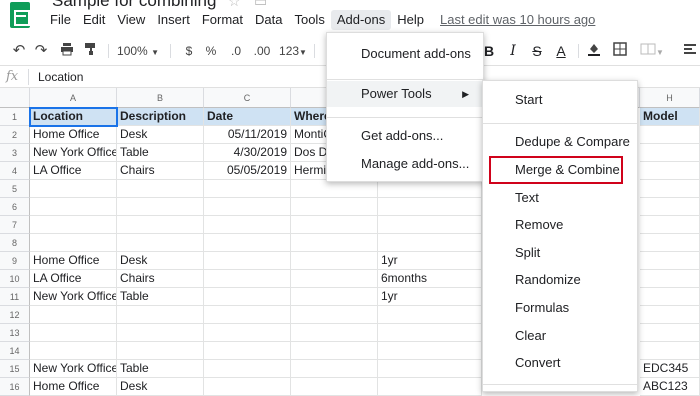 Image resolution: width=700 pixels, height=396 pixels. What do you see at coordinates (560, 253) in the screenshot?
I see `menu-item-split: Split` at bounding box center [560, 253].